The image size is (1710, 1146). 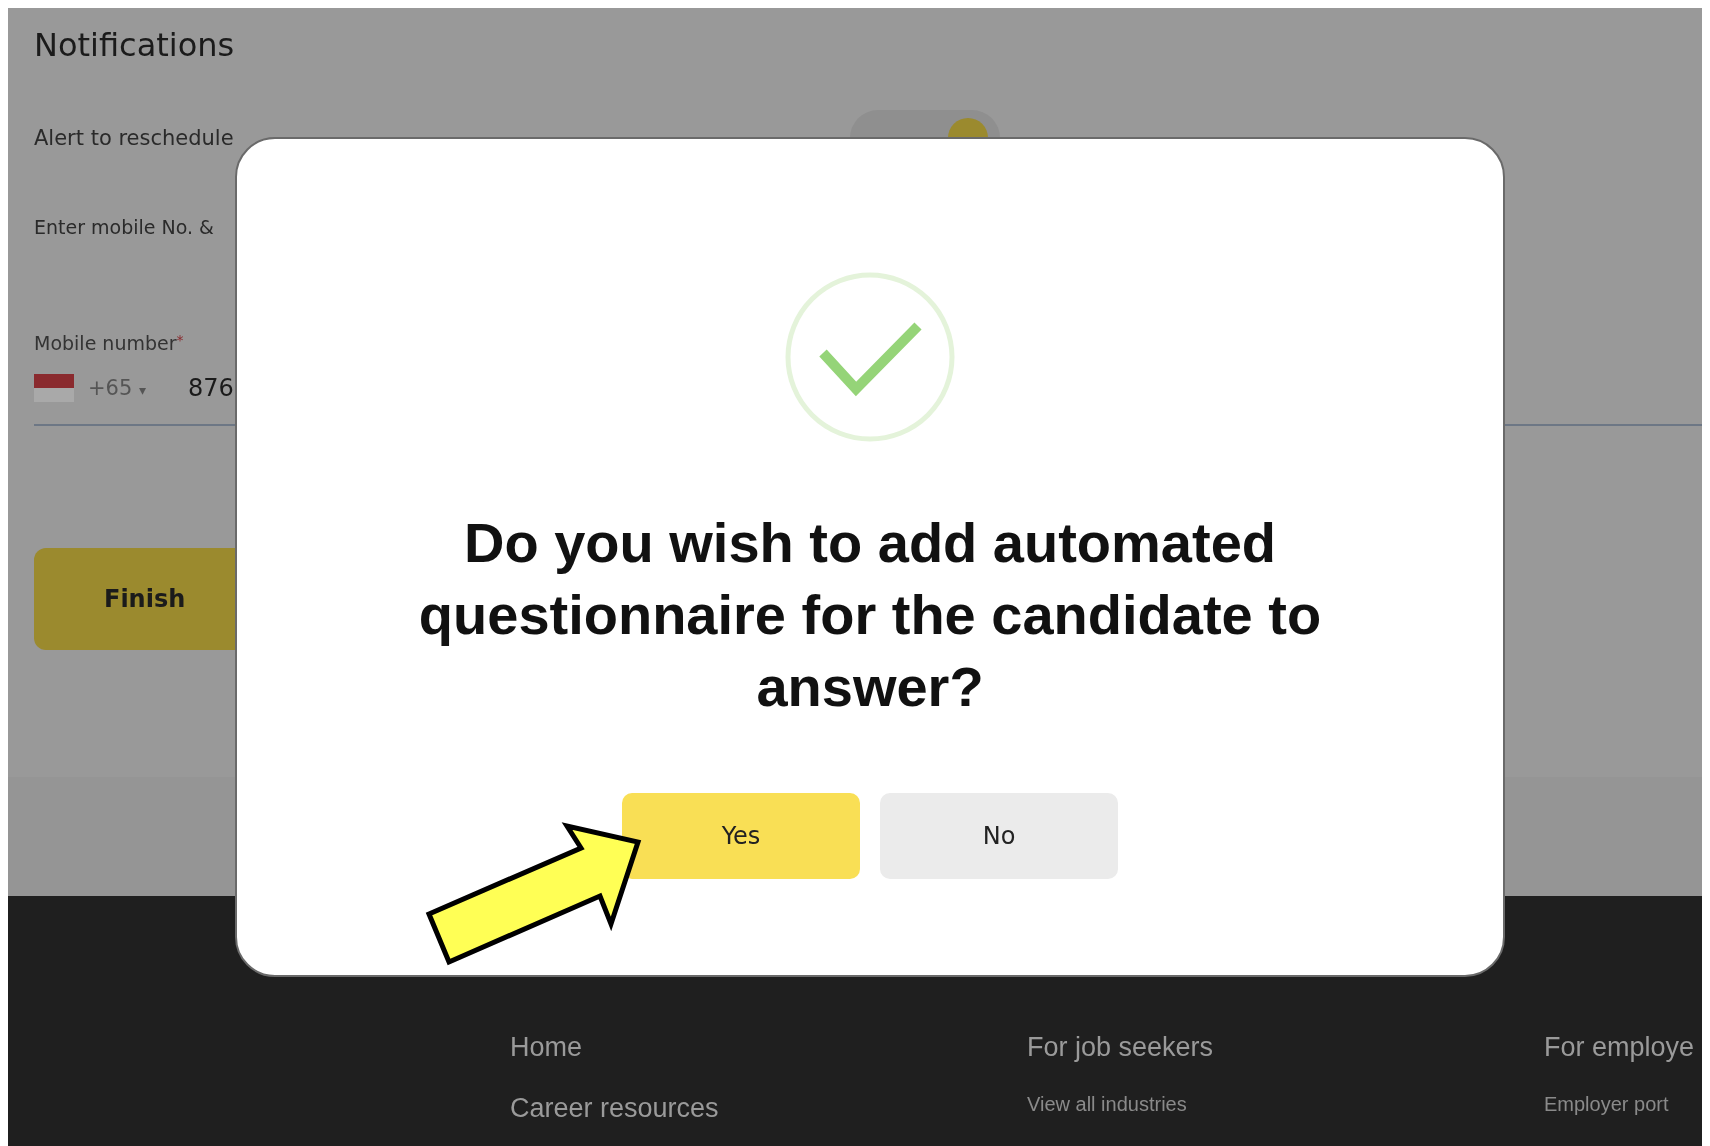 What do you see at coordinates (134, 138) in the screenshot?
I see `alert-label: Alert to reschedule` at bounding box center [134, 138].